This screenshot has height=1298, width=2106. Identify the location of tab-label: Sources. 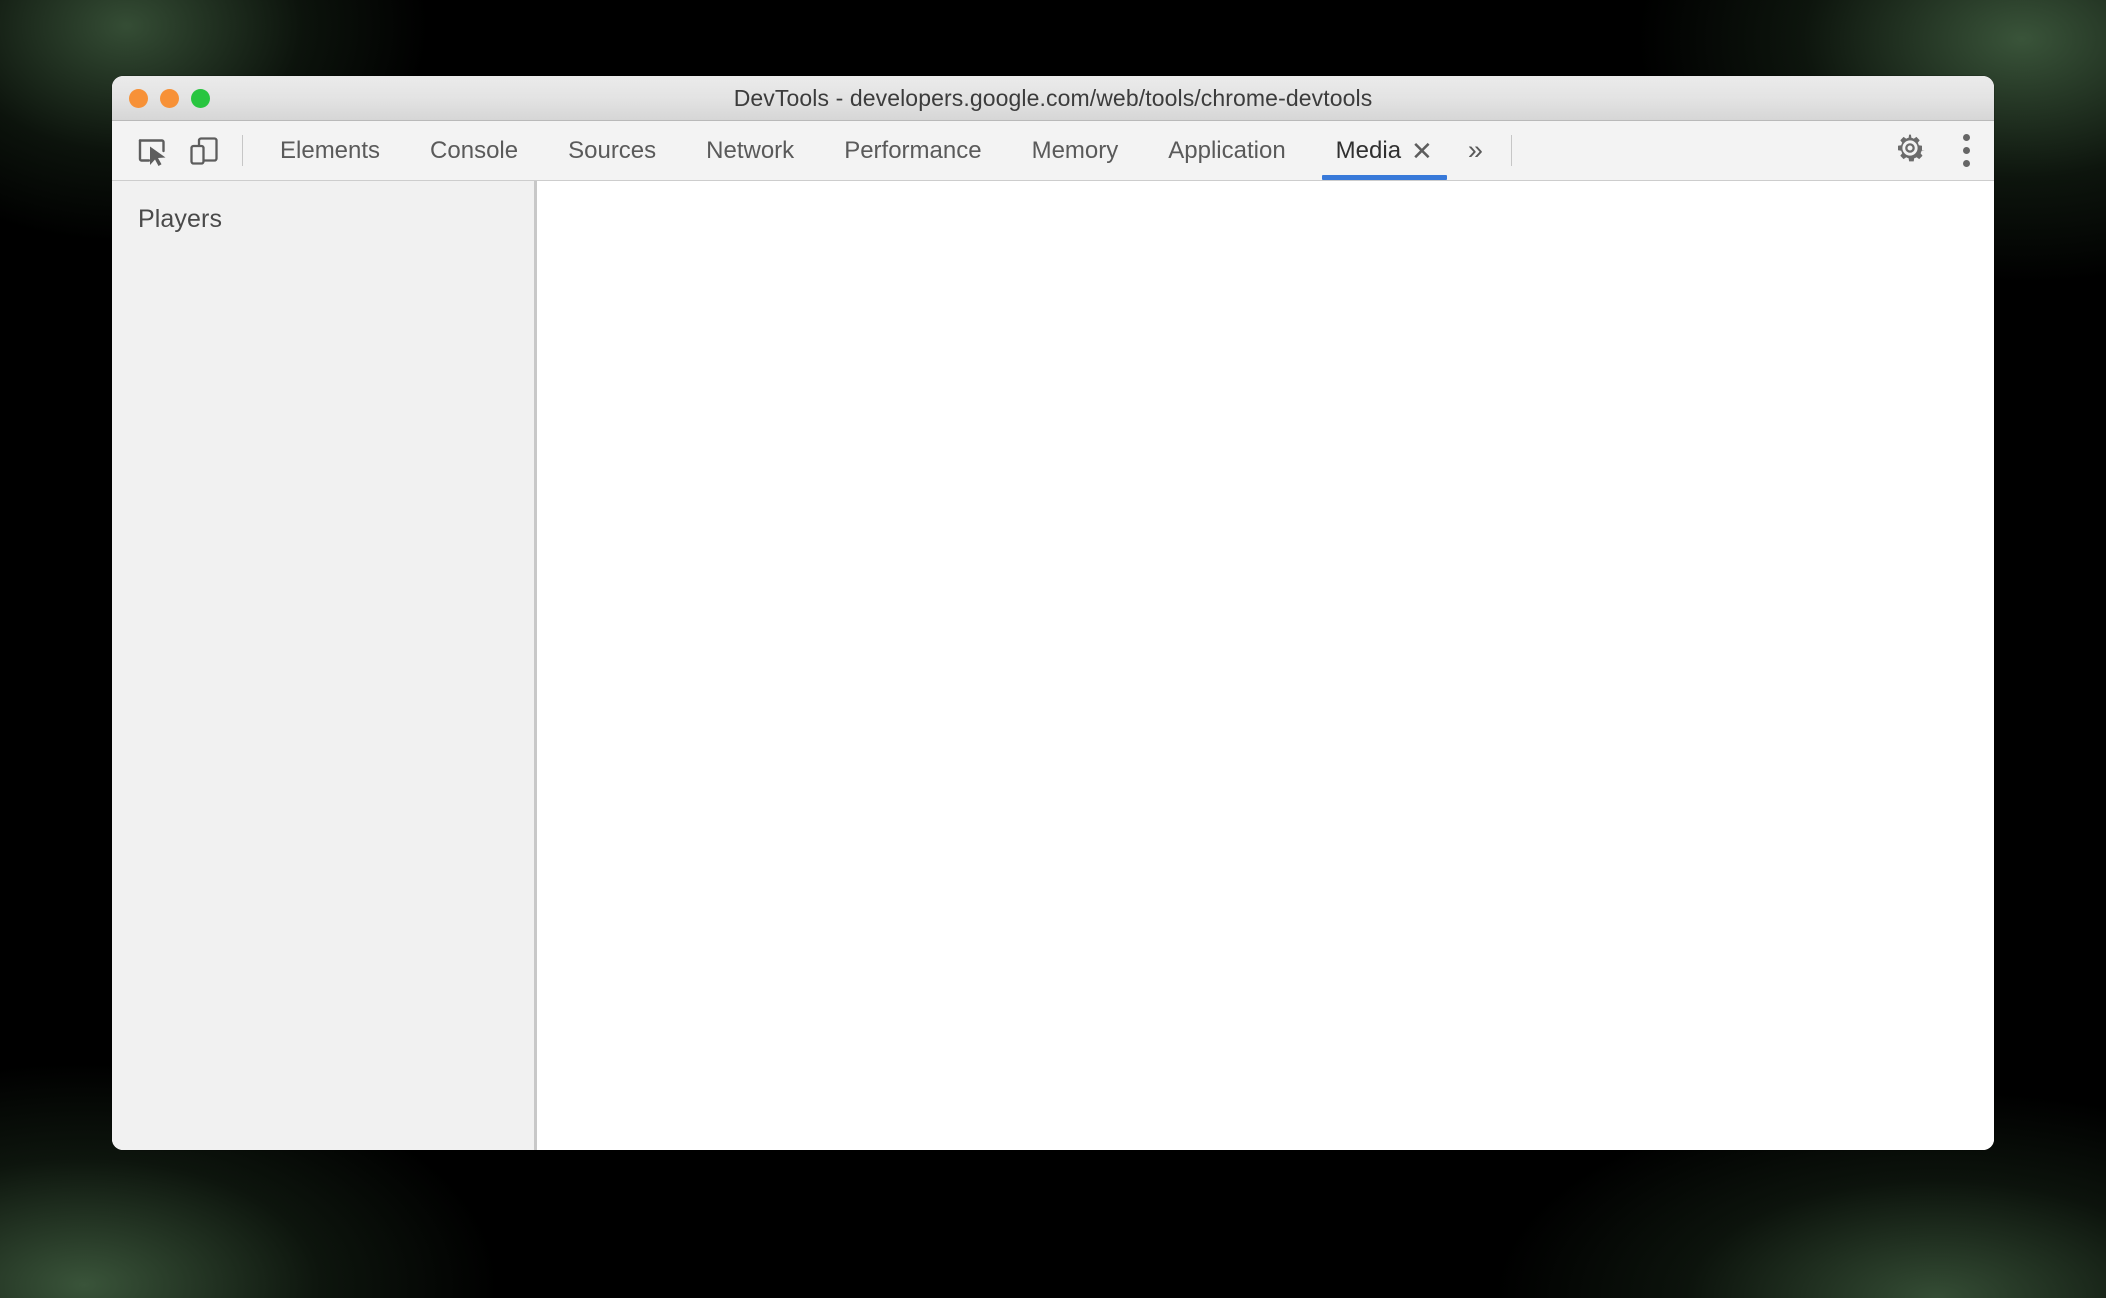
(612, 150).